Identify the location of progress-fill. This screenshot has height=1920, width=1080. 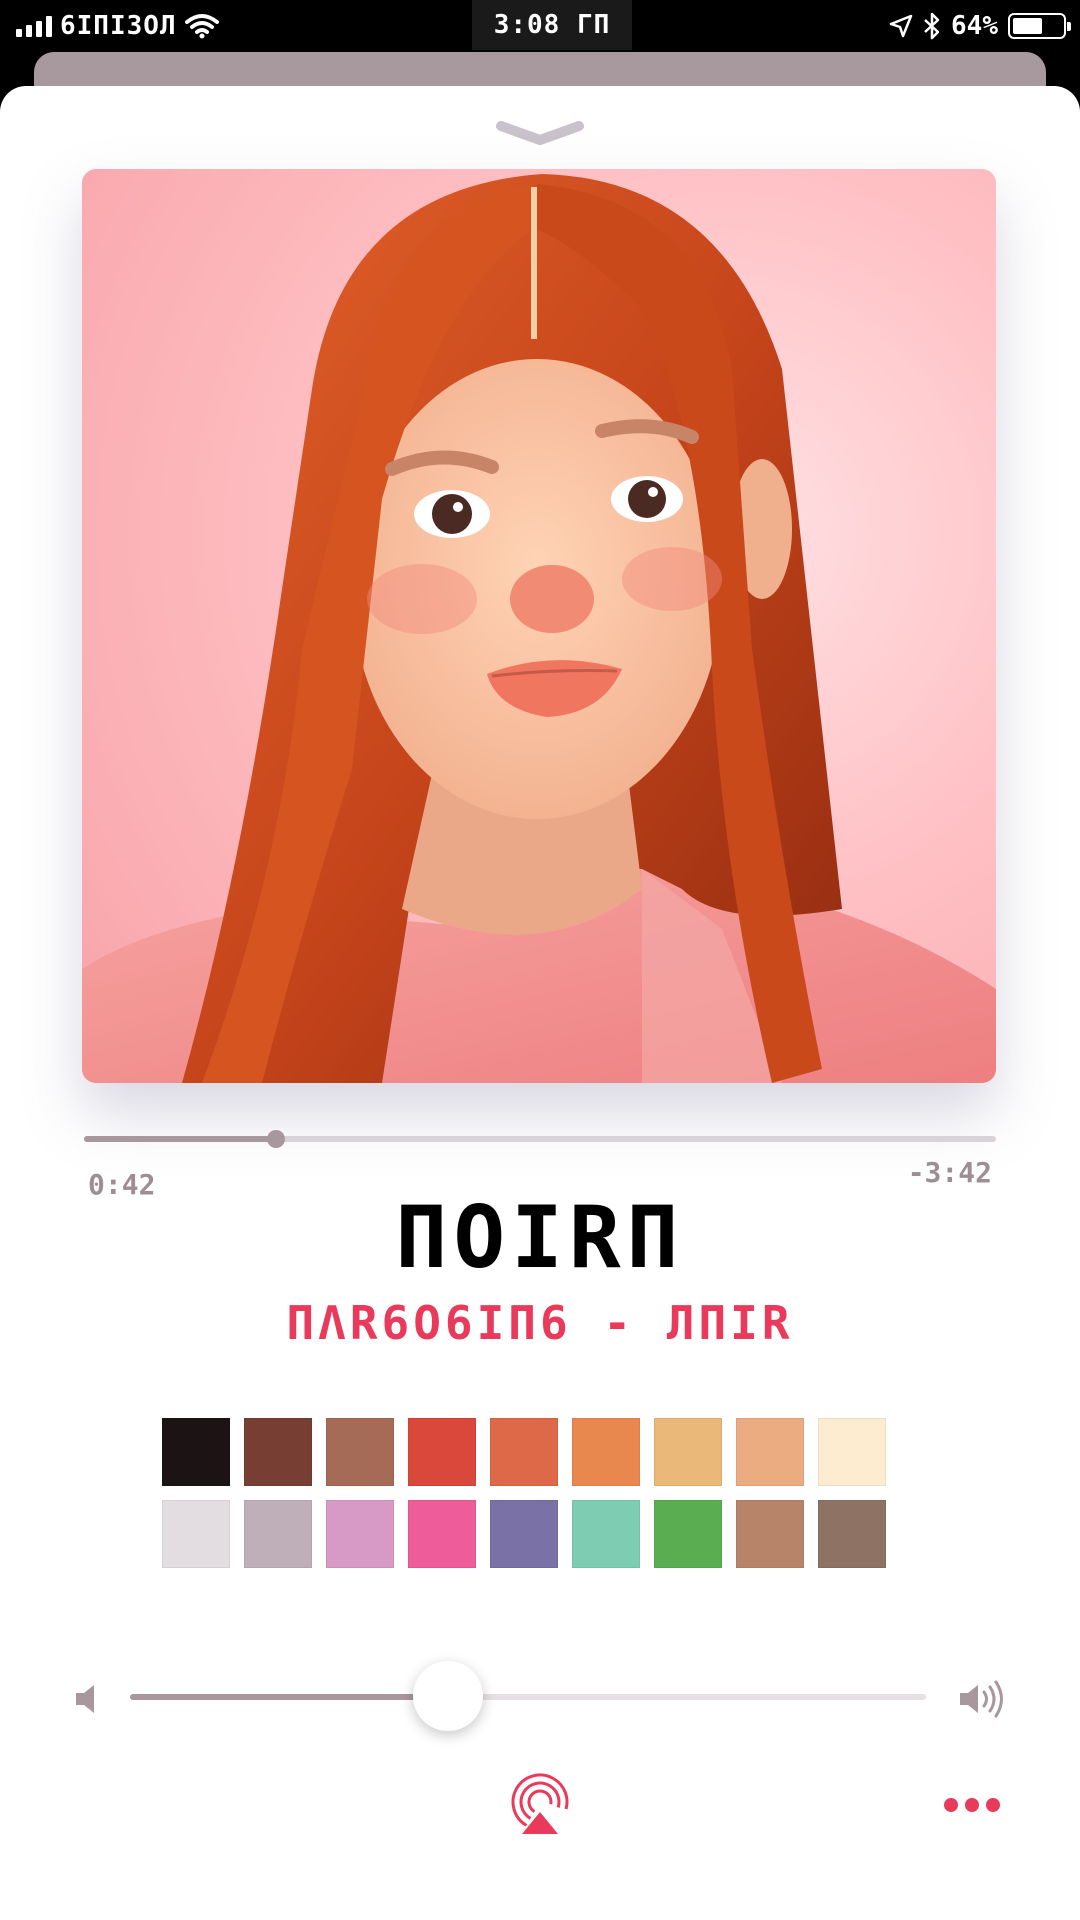
(180, 1139).